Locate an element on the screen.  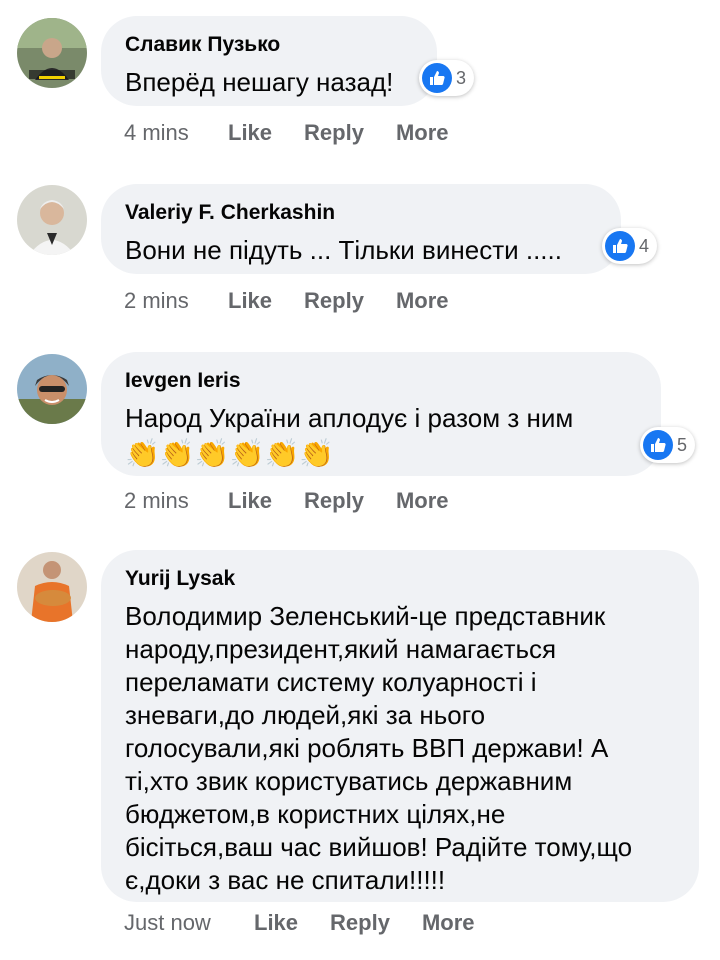
reaction-badge: 3 is located at coordinates (447, 78).